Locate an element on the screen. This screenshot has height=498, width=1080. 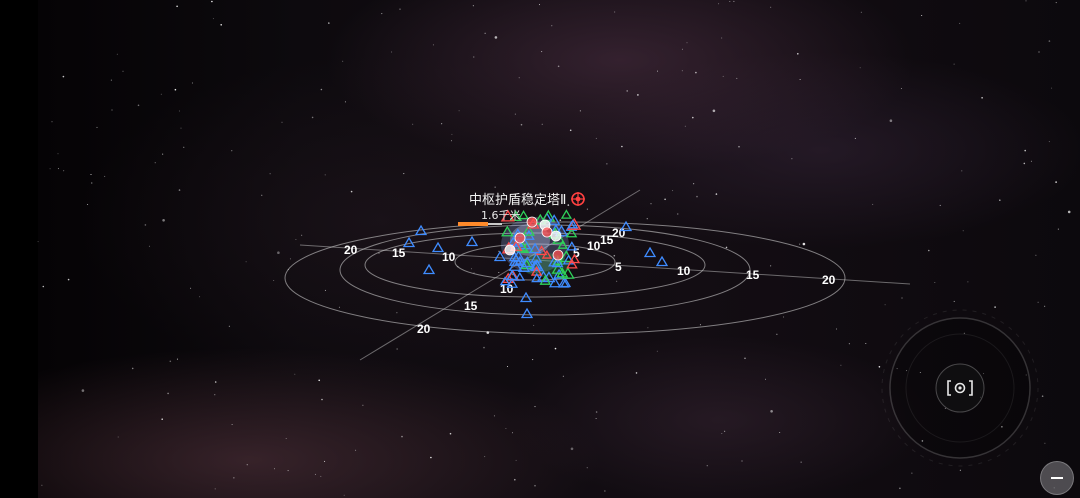
radar-distance-labels: 5 5 10 10 10 10 15 15 15 15 20 20 20 20 is located at coordinates (590, 281).